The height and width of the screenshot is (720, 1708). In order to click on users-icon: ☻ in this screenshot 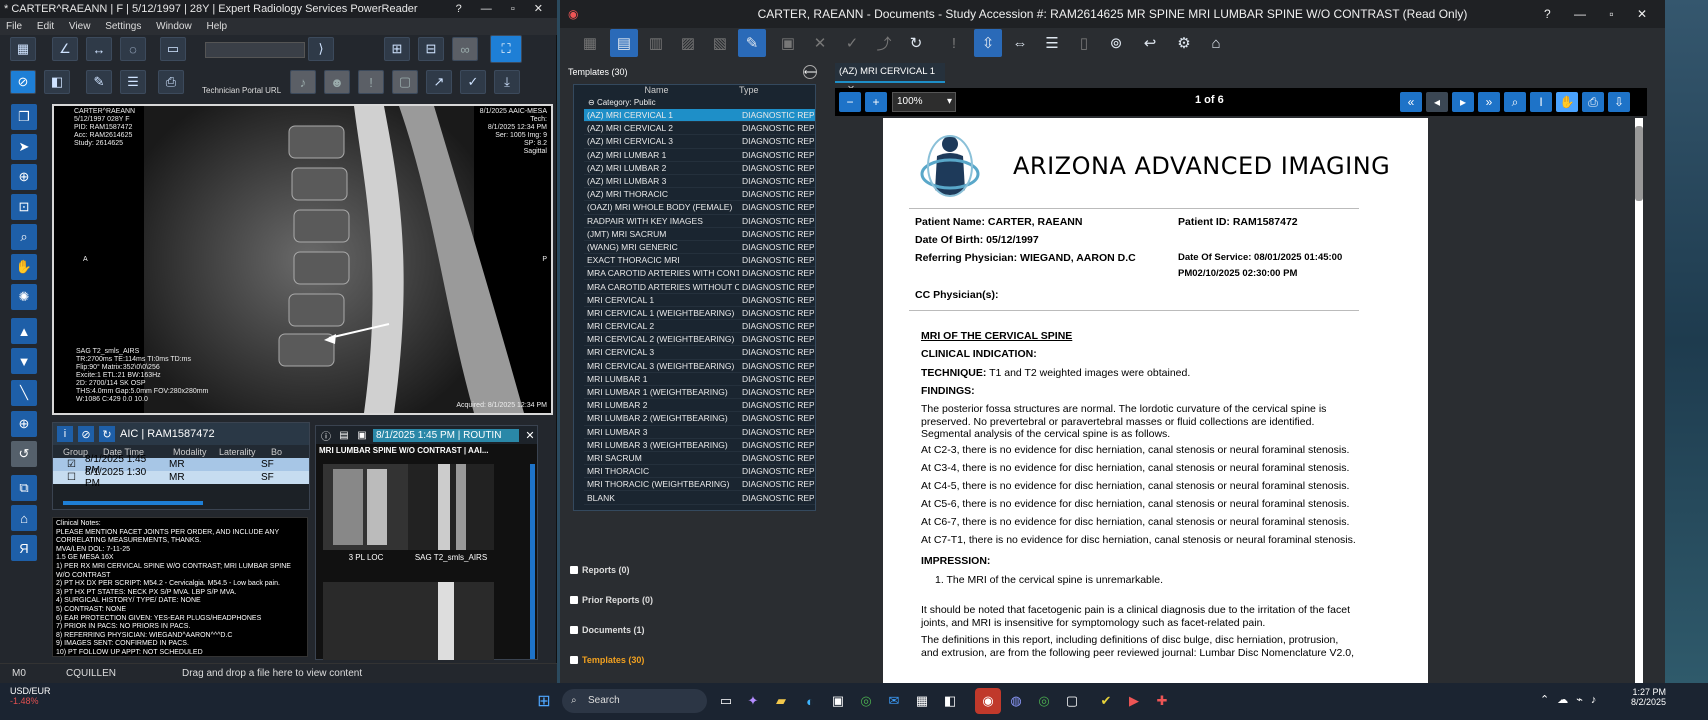, I will do `click(337, 82)`.